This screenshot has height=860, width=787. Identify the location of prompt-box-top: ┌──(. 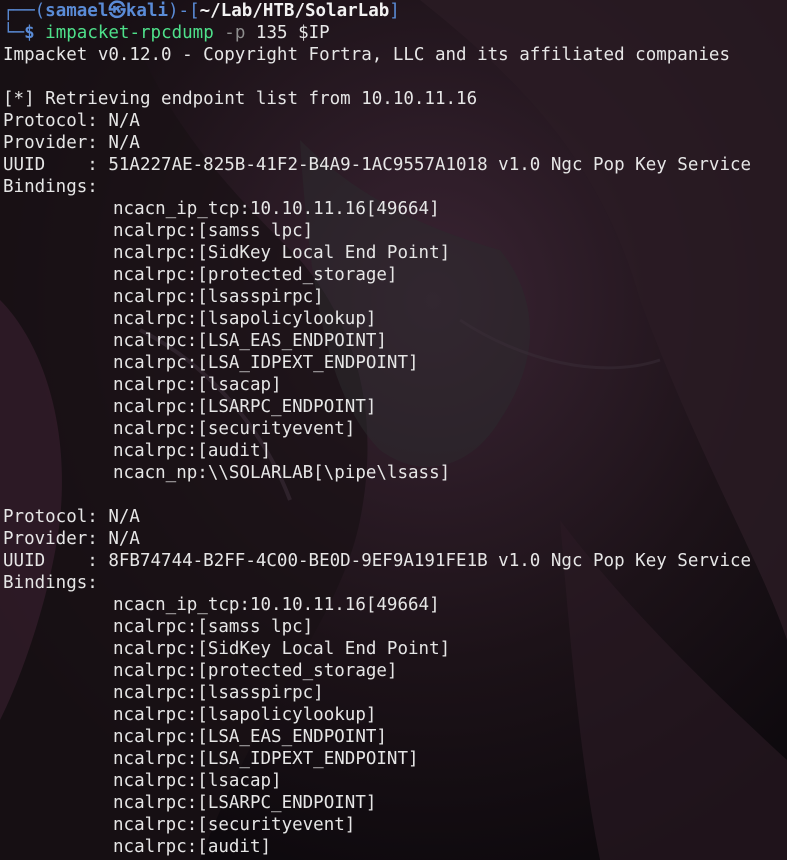
(24, 11).